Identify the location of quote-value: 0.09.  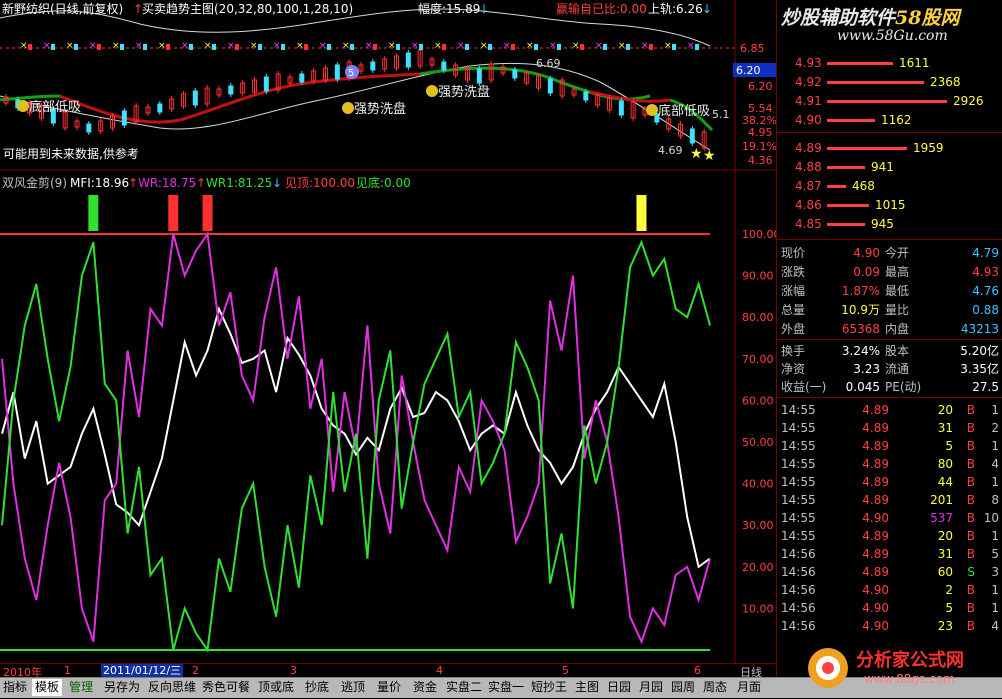
(866, 272).